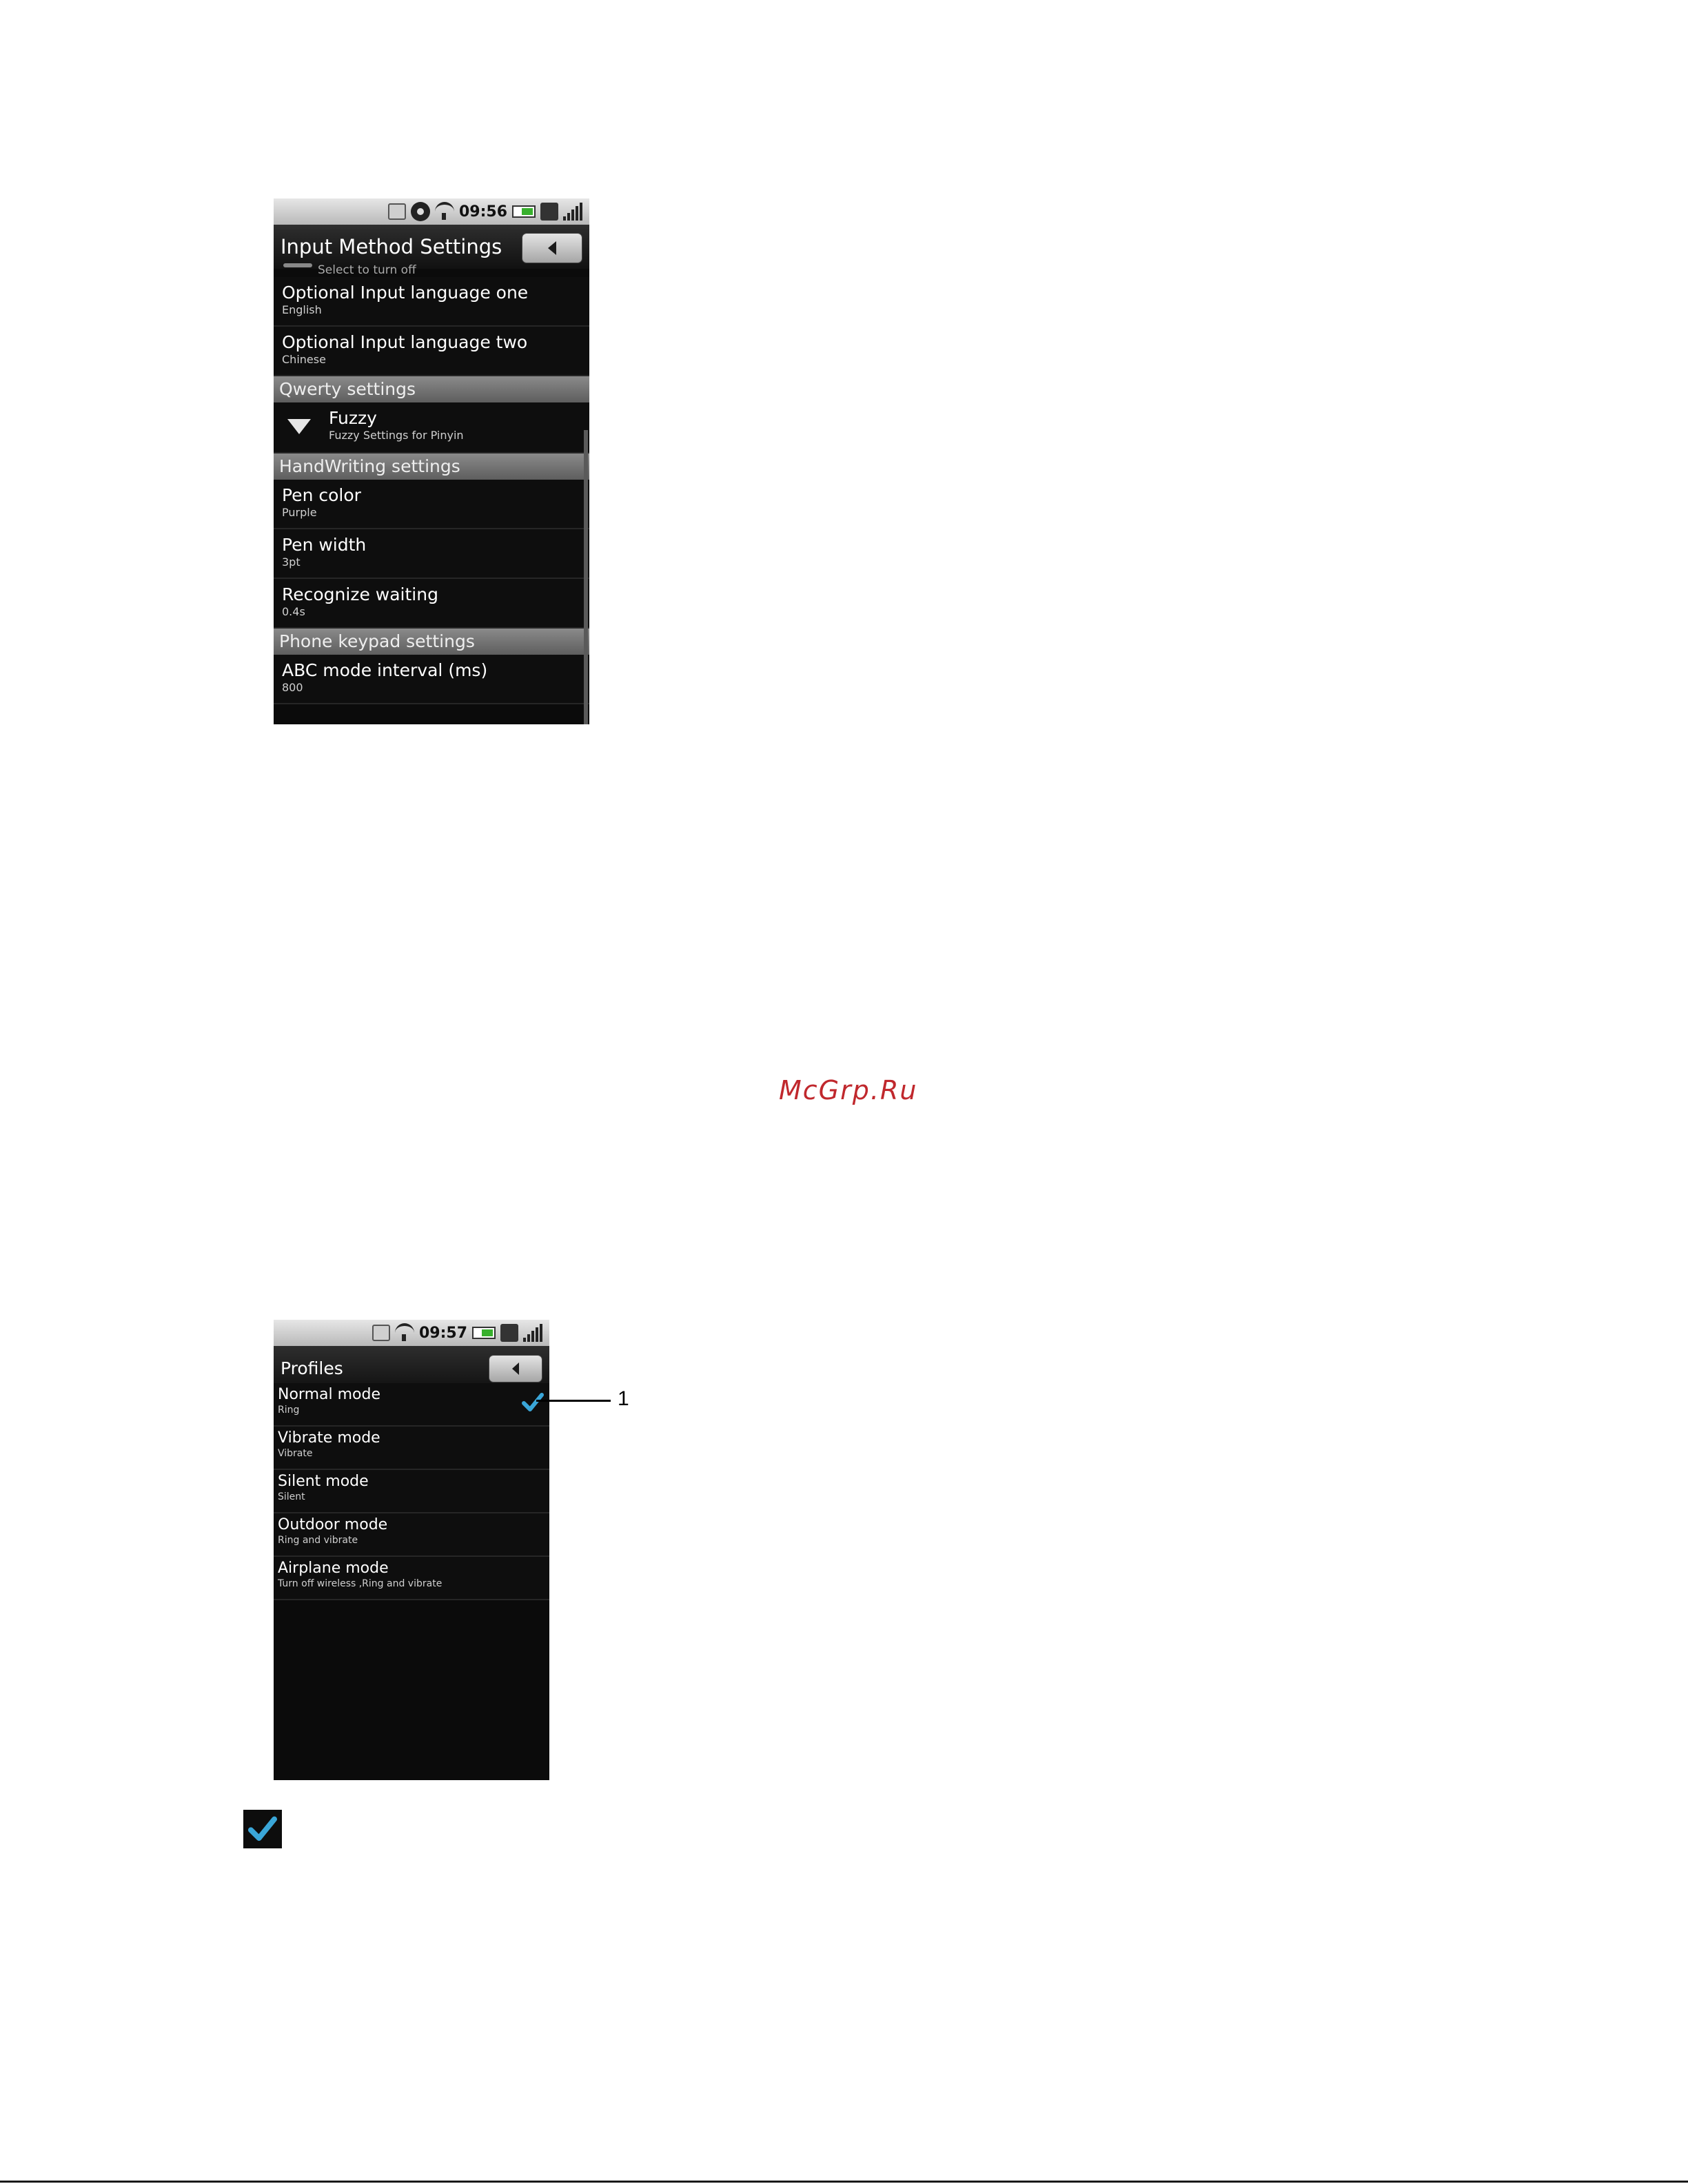  Describe the element at coordinates (411, 1535) in the screenshot. I see `profile-item-outdoor: Outdoor mode Ring and vibrate` at that location.